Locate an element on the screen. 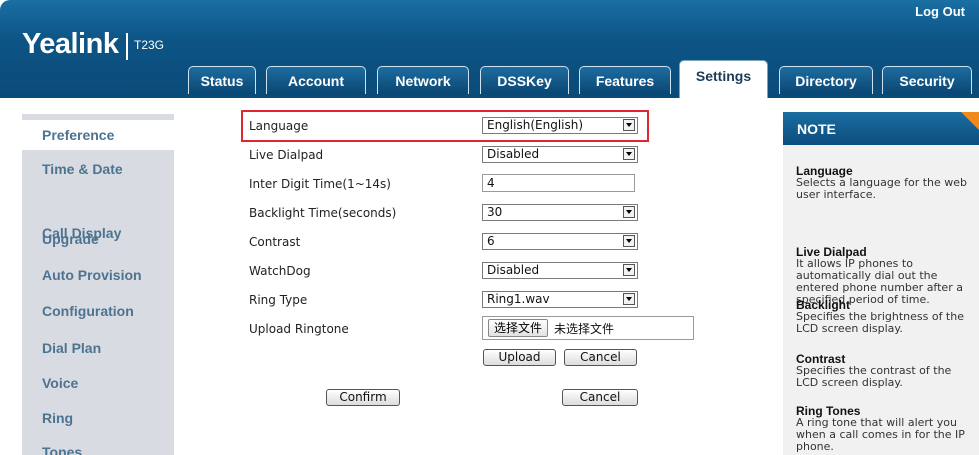  backlight-value: 30 is located at coordinates (495, 212).